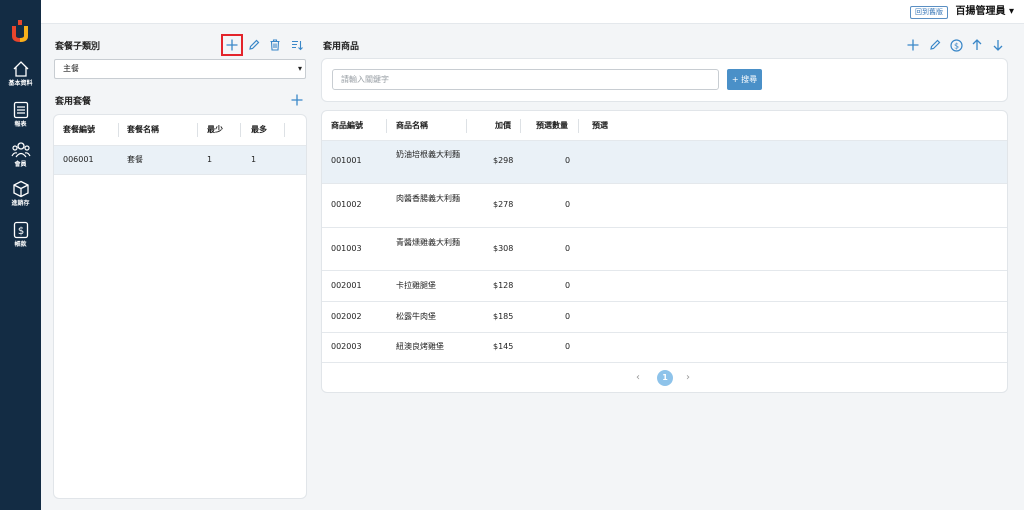 This screenshot has width=1024, height=510. I want to click on combo-name-cell: 套餐, so click(135, 159).